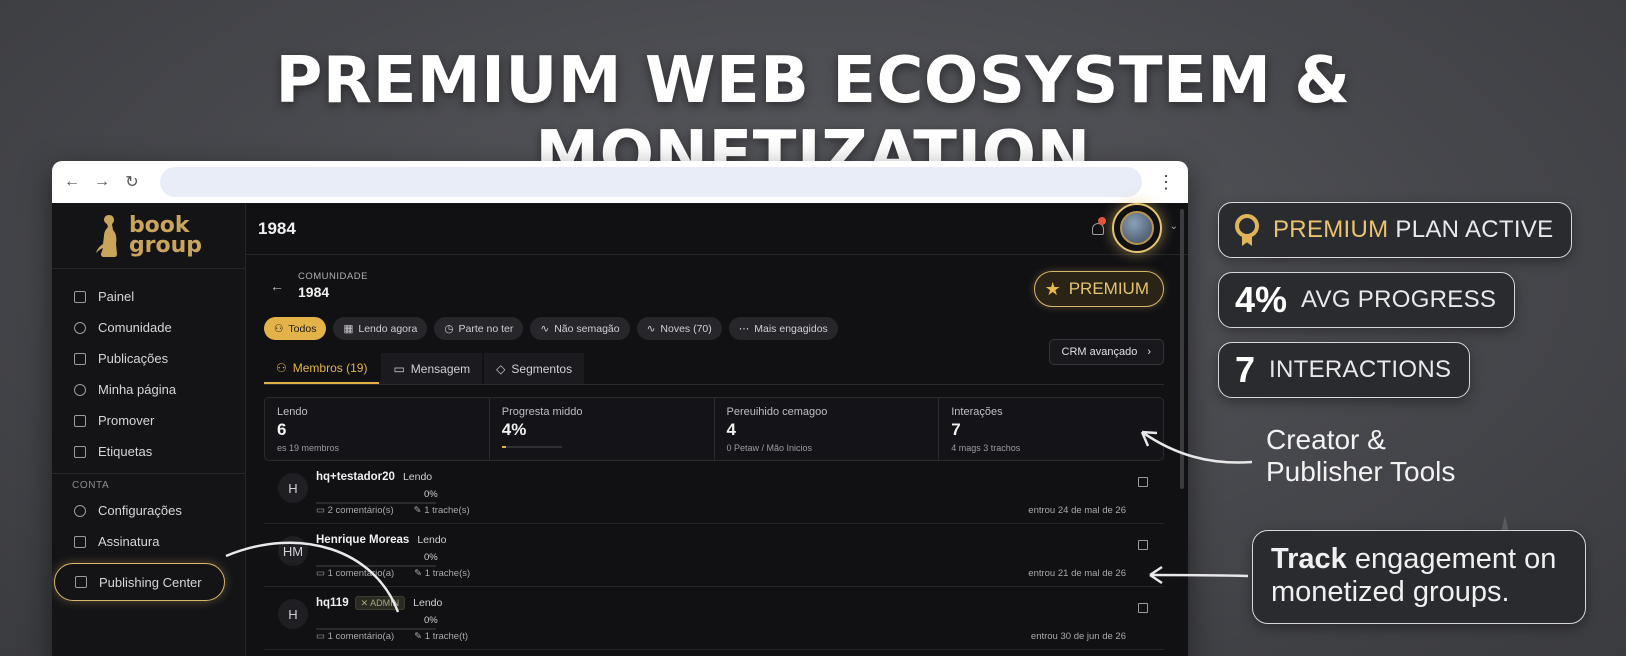  Describe the element at coordinates (322, 368) in the screenshot. I see `tab-membros: ⚇ Membros (19)` at that location.